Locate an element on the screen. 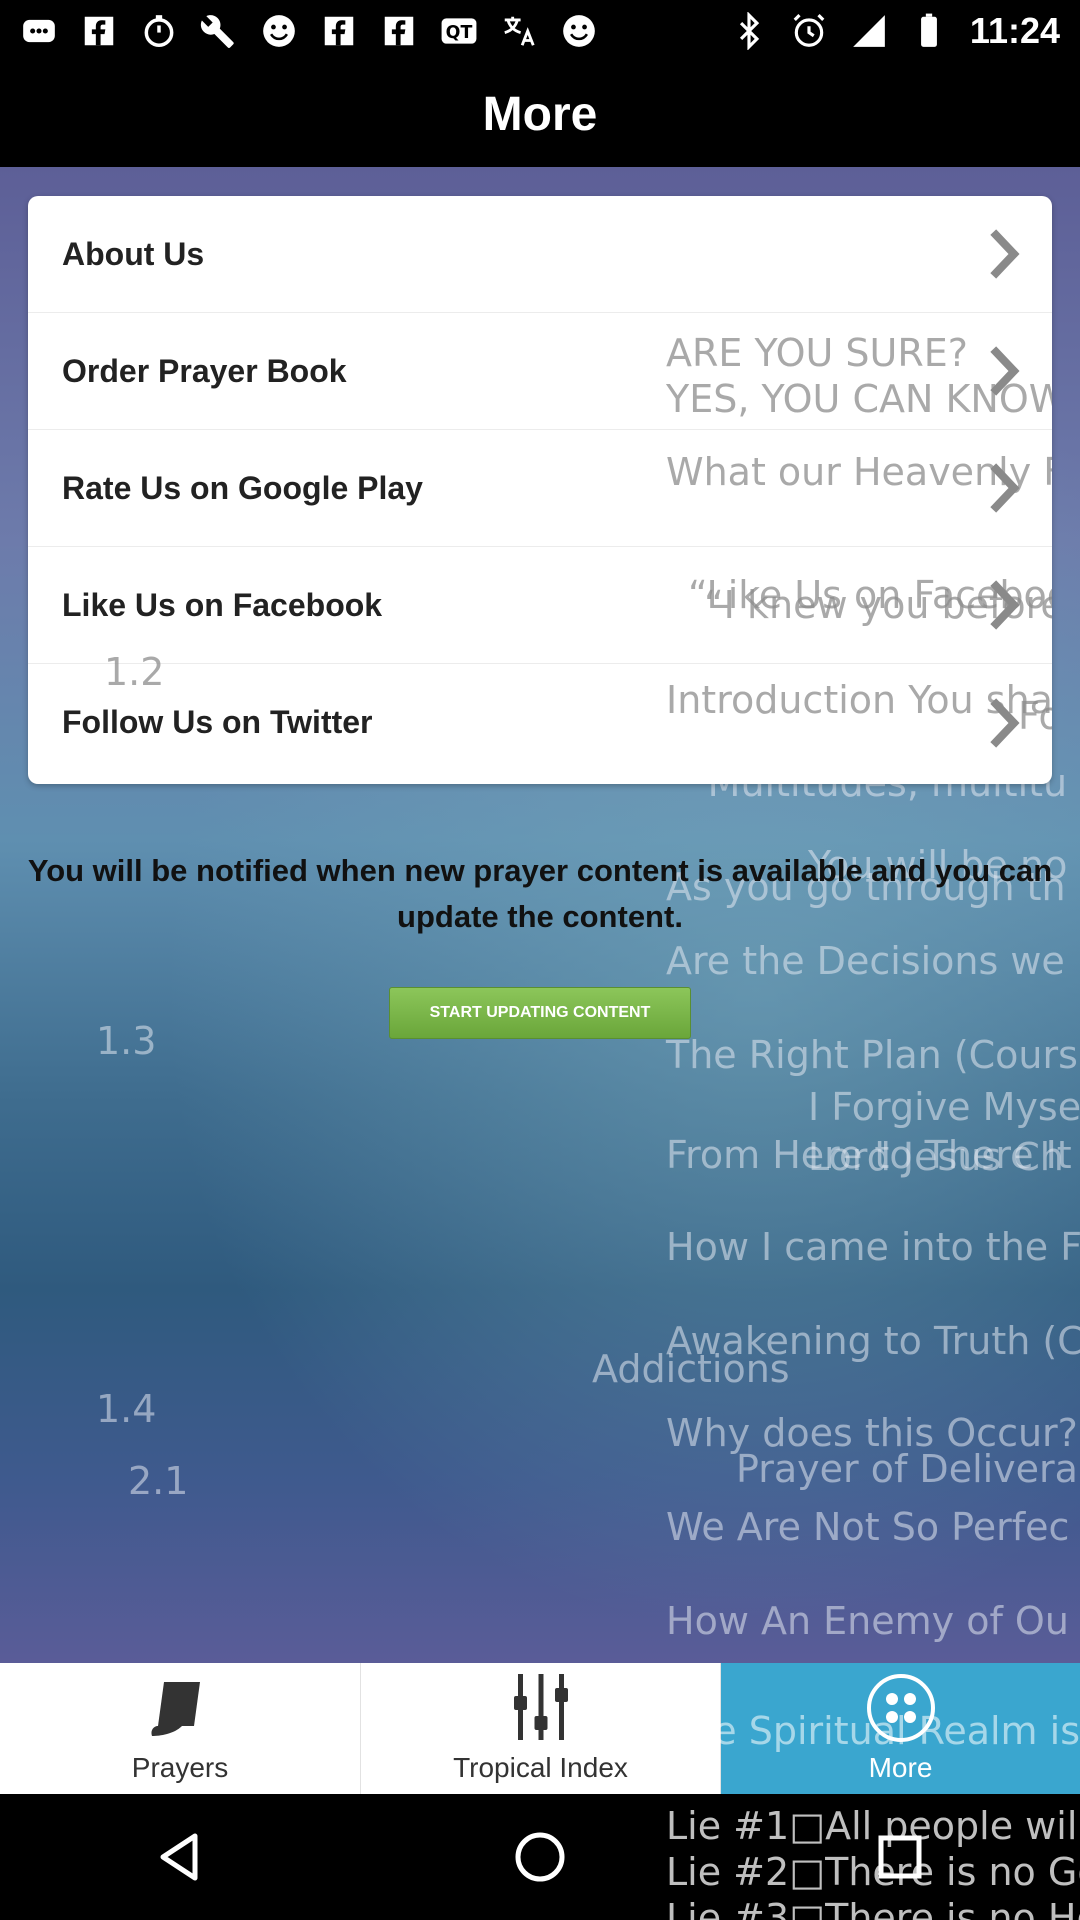  svg-text: QT is located at coordinates (459, 33).